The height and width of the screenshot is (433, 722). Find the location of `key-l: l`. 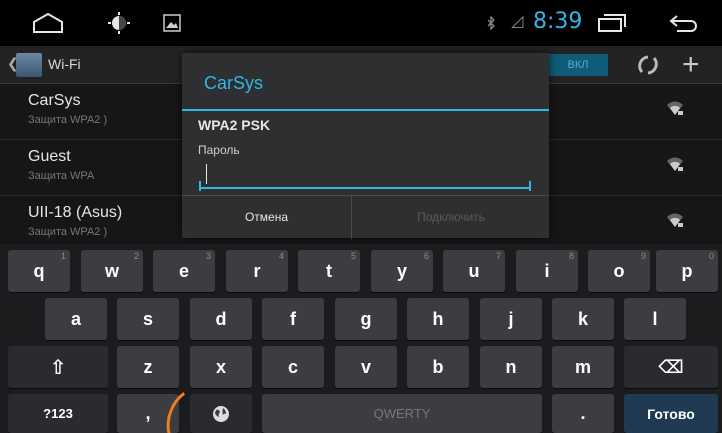

key-l: l is located at coordinates (655, 319).